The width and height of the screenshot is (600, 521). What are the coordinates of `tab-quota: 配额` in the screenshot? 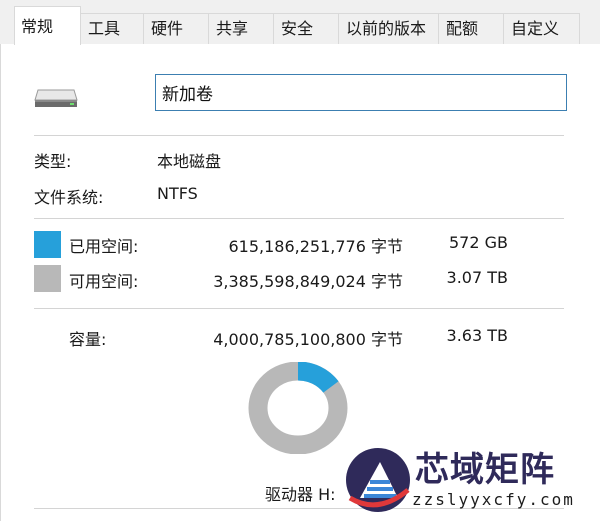 It's located at (471, 28).